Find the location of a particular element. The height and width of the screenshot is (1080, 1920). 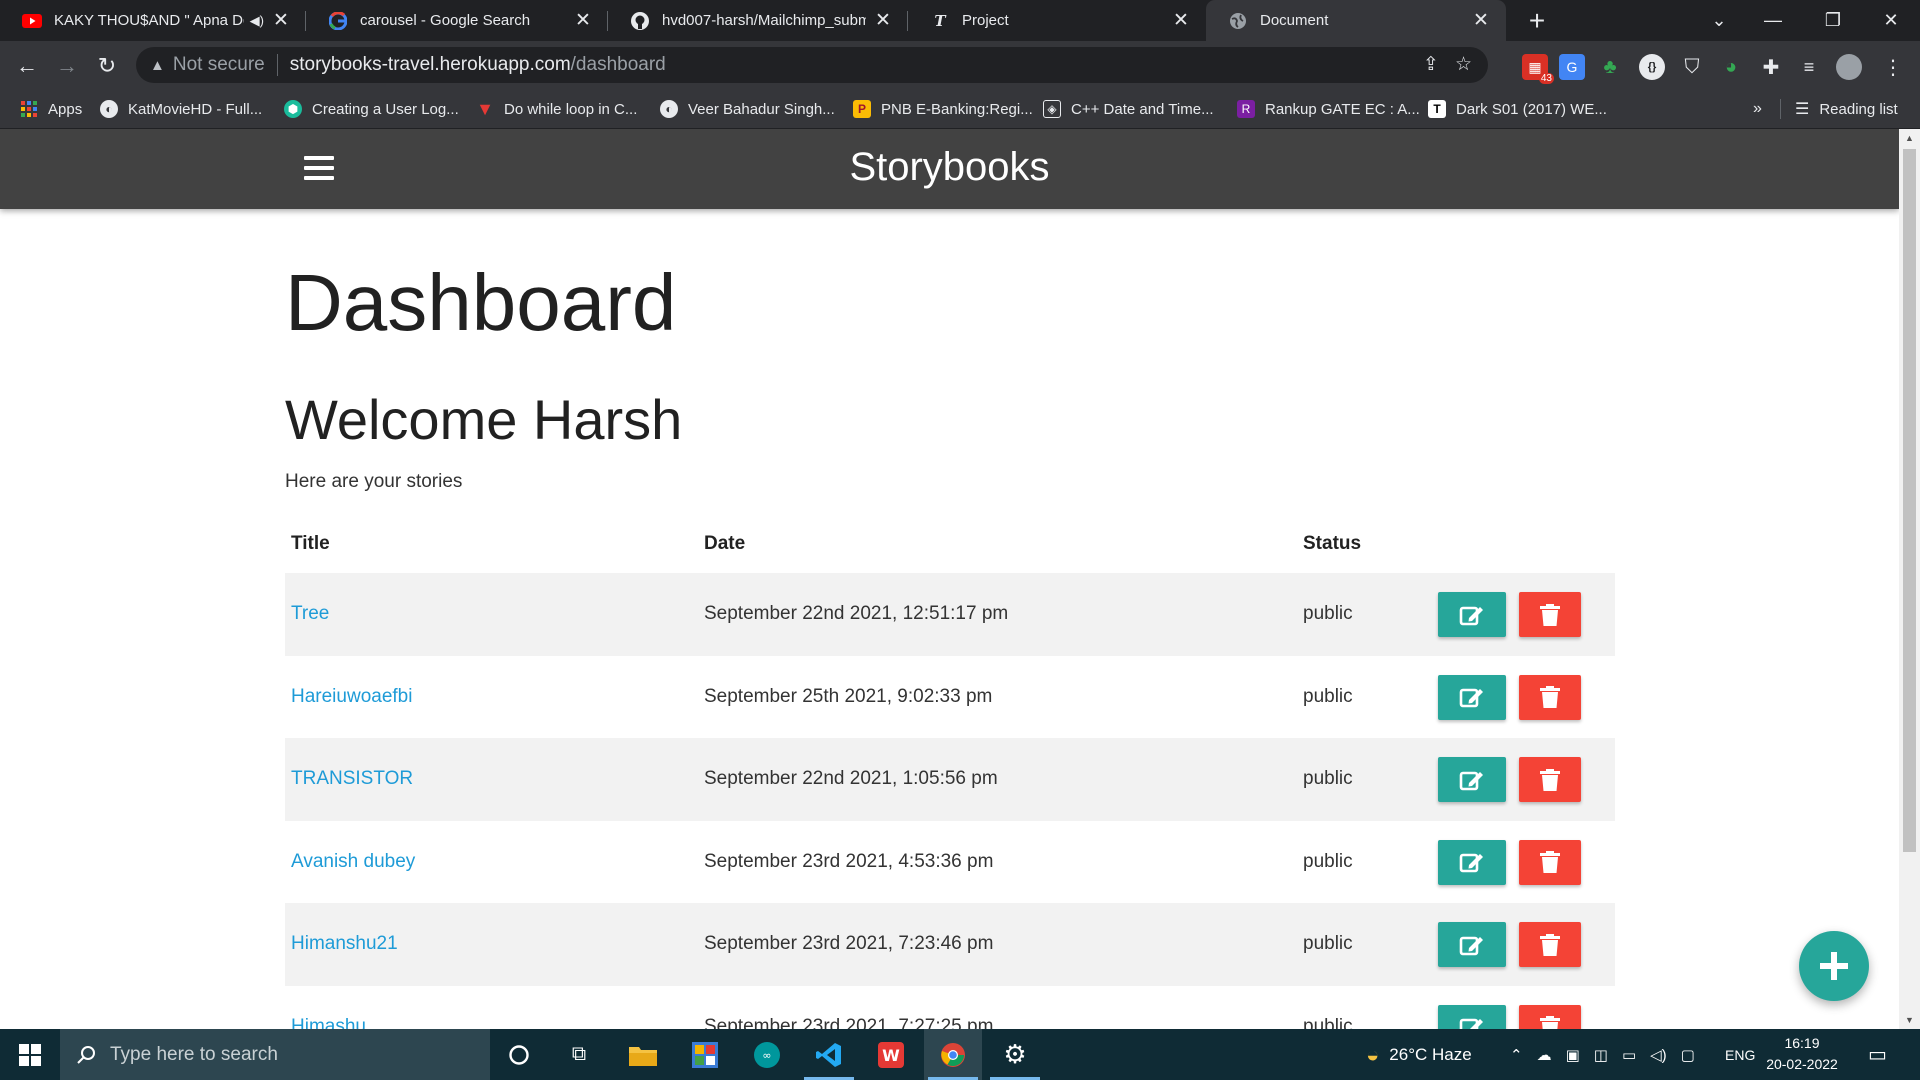

security-label: Not secure is located at coordinates (219, 65).